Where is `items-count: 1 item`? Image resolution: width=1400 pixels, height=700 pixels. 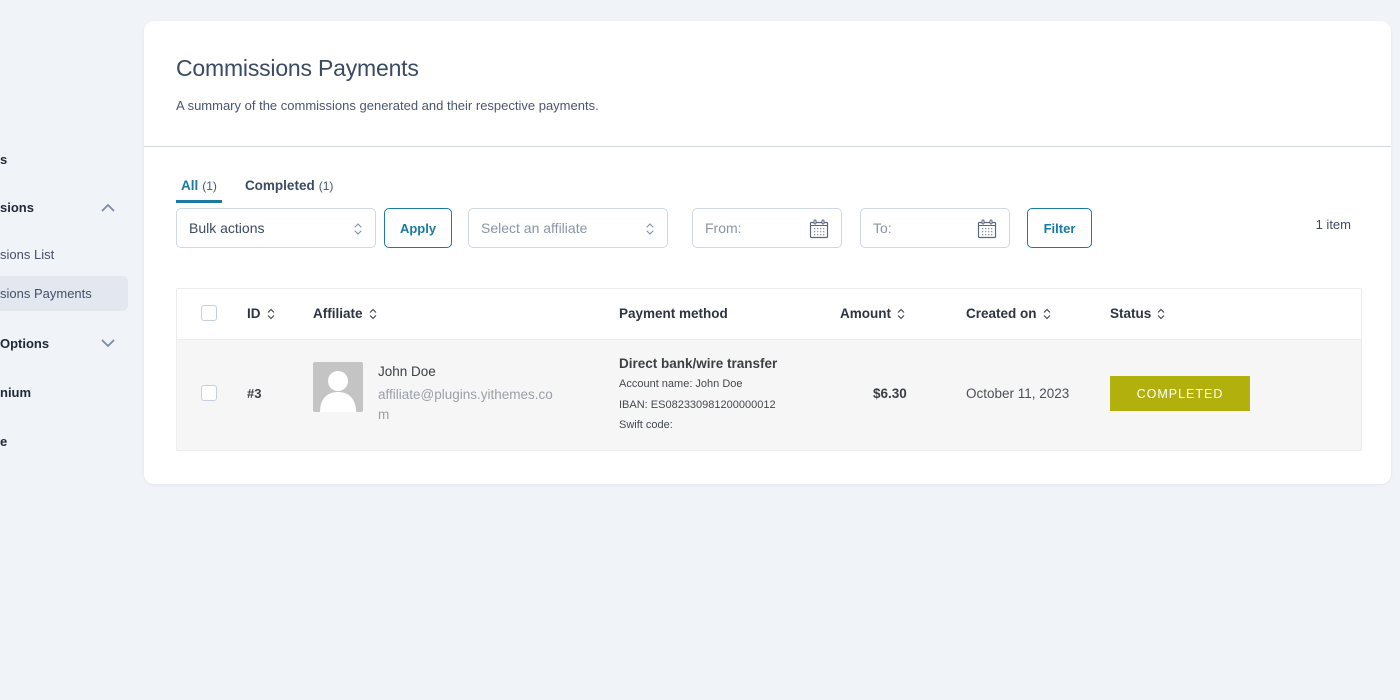 items-count: 1 item is located at coordinates (1333, 224).